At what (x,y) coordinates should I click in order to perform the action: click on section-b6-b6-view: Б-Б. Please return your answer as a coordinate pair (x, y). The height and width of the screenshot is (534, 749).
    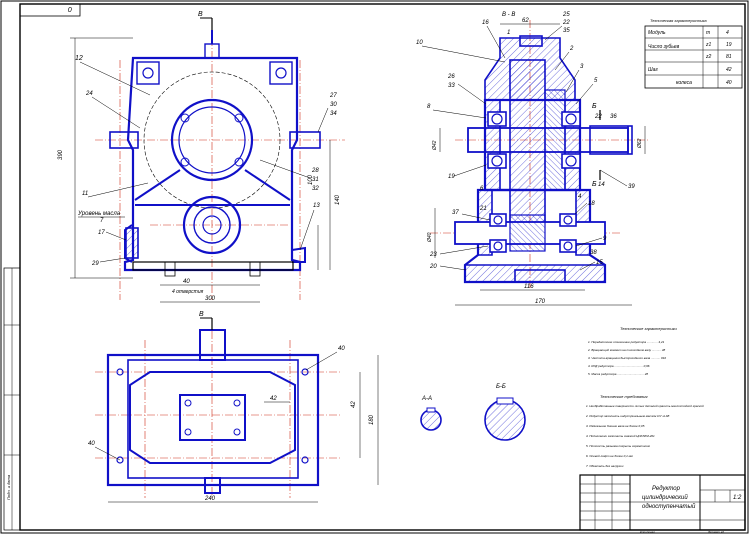
    Looking at the image, I should click on (505, 412).